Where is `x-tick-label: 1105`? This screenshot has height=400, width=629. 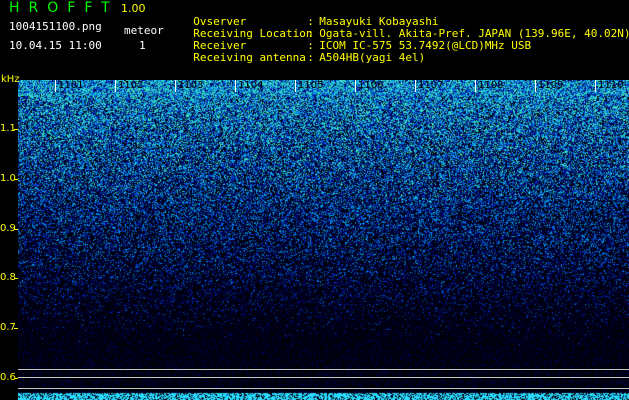
x-tick-label: 1105 is located at coordinates (311, 85).